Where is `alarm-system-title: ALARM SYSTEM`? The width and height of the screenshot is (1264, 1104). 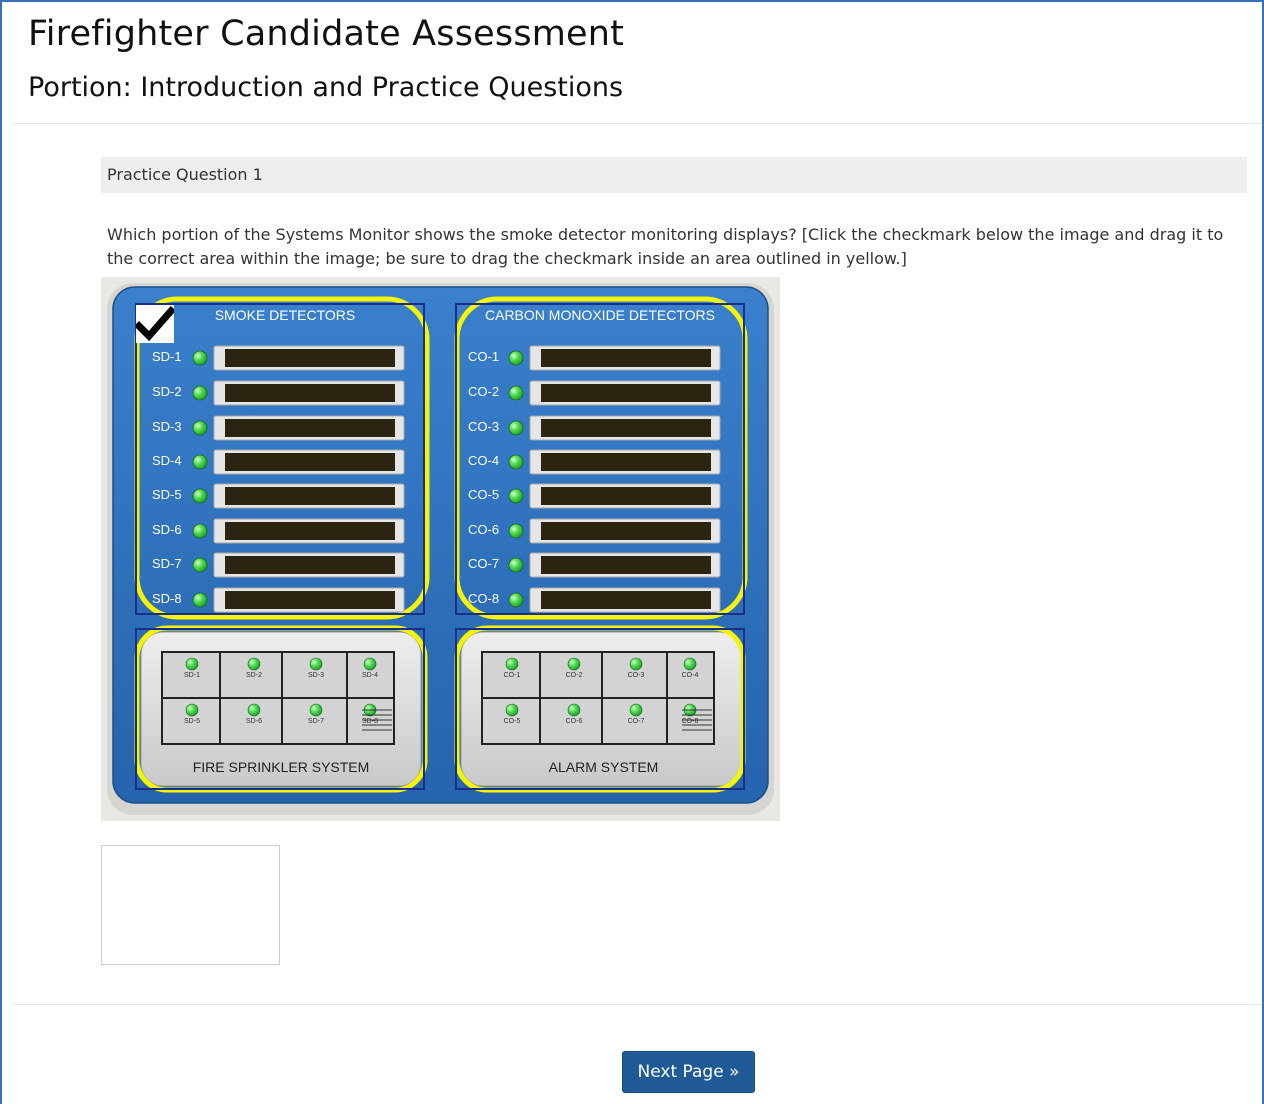
alarm-system-title: ALARM SYSTEM is located at coordinates (603, 767).